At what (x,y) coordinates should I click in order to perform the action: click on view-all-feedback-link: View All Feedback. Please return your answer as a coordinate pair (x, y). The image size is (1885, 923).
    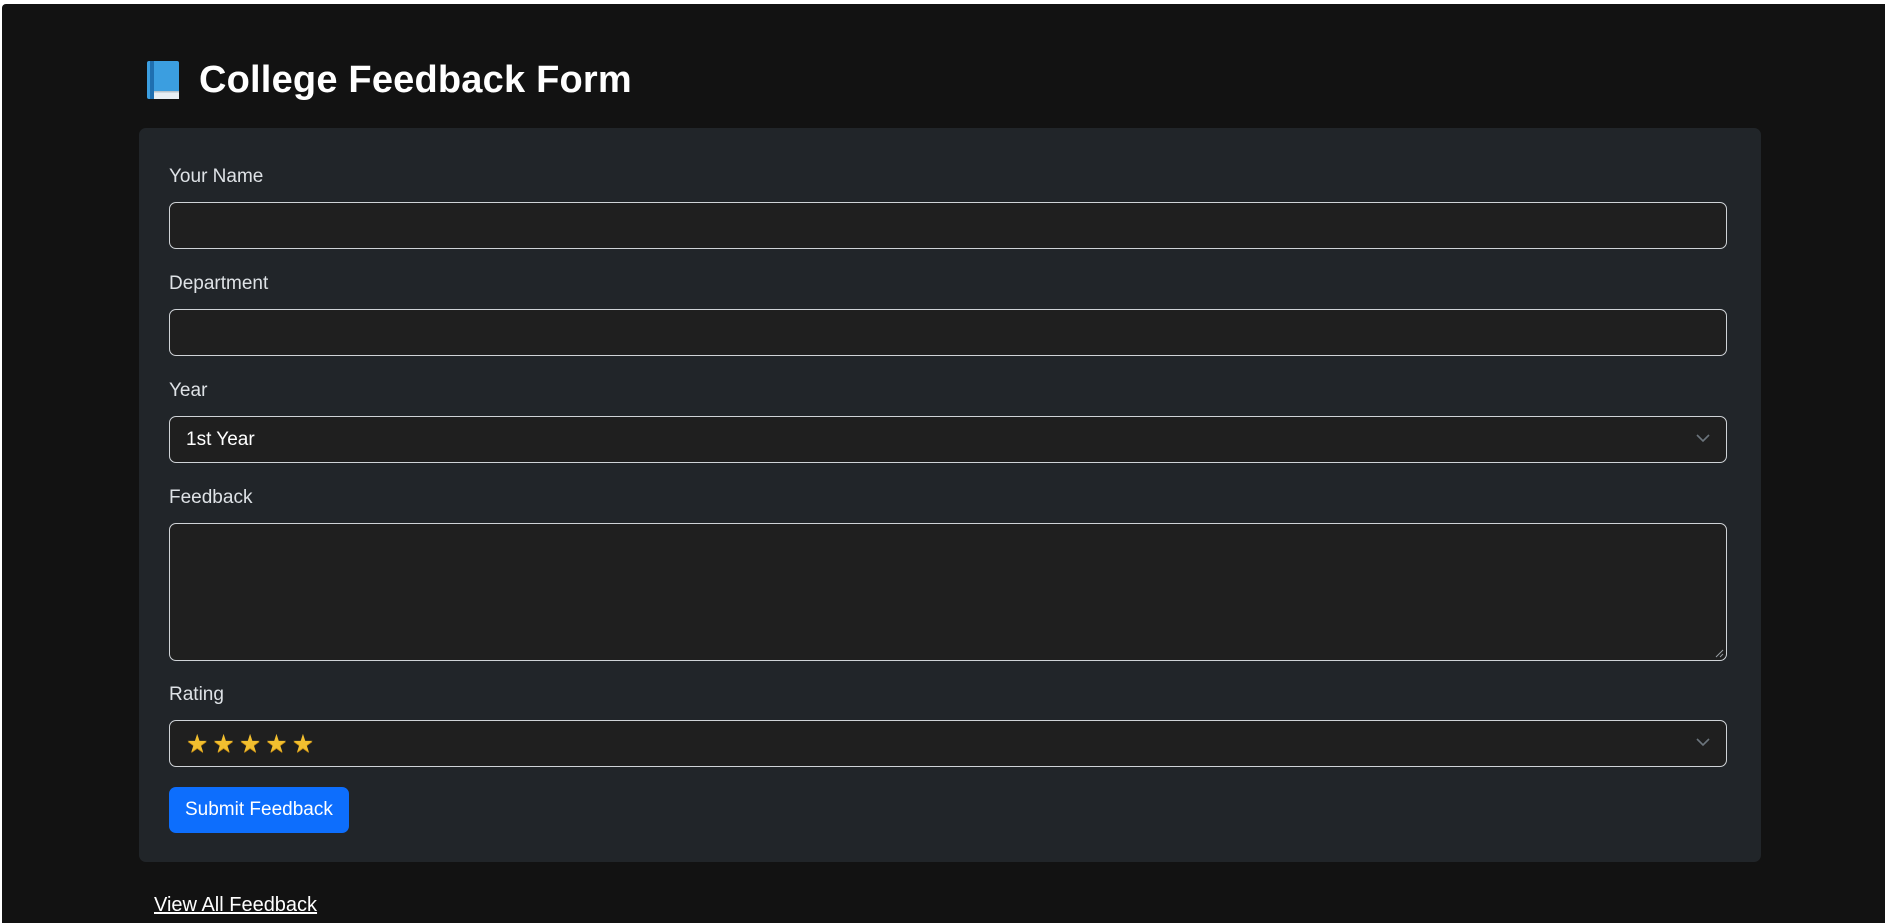
    Looking at the image, I should click on (235, 905).